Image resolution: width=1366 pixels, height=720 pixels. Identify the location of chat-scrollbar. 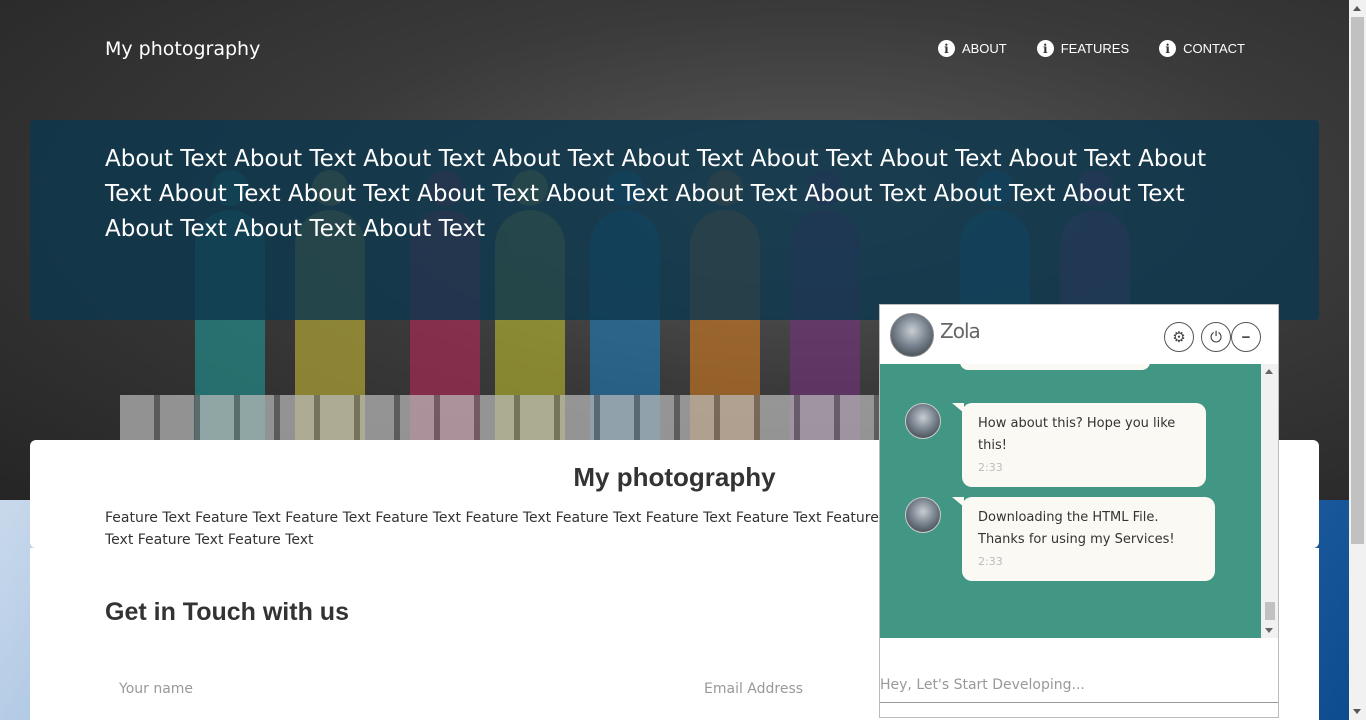
(1269, 501).